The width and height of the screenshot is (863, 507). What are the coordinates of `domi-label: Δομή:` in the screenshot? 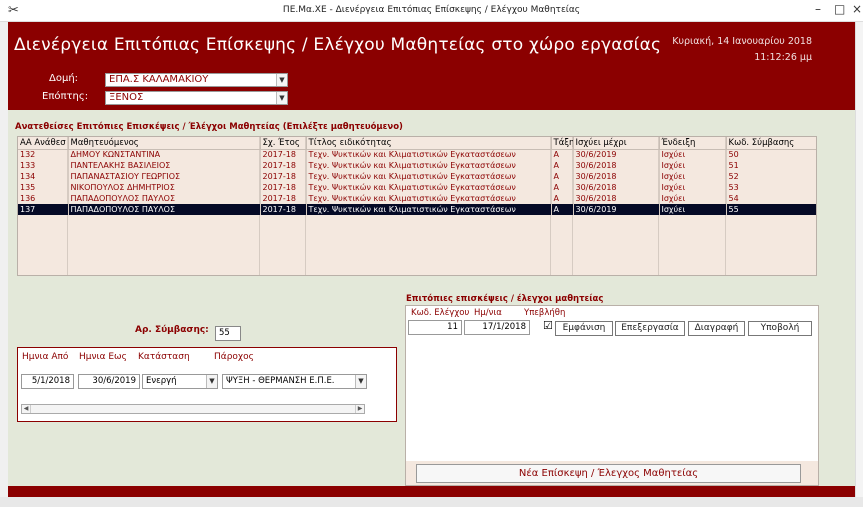 It's located at (64, 78).